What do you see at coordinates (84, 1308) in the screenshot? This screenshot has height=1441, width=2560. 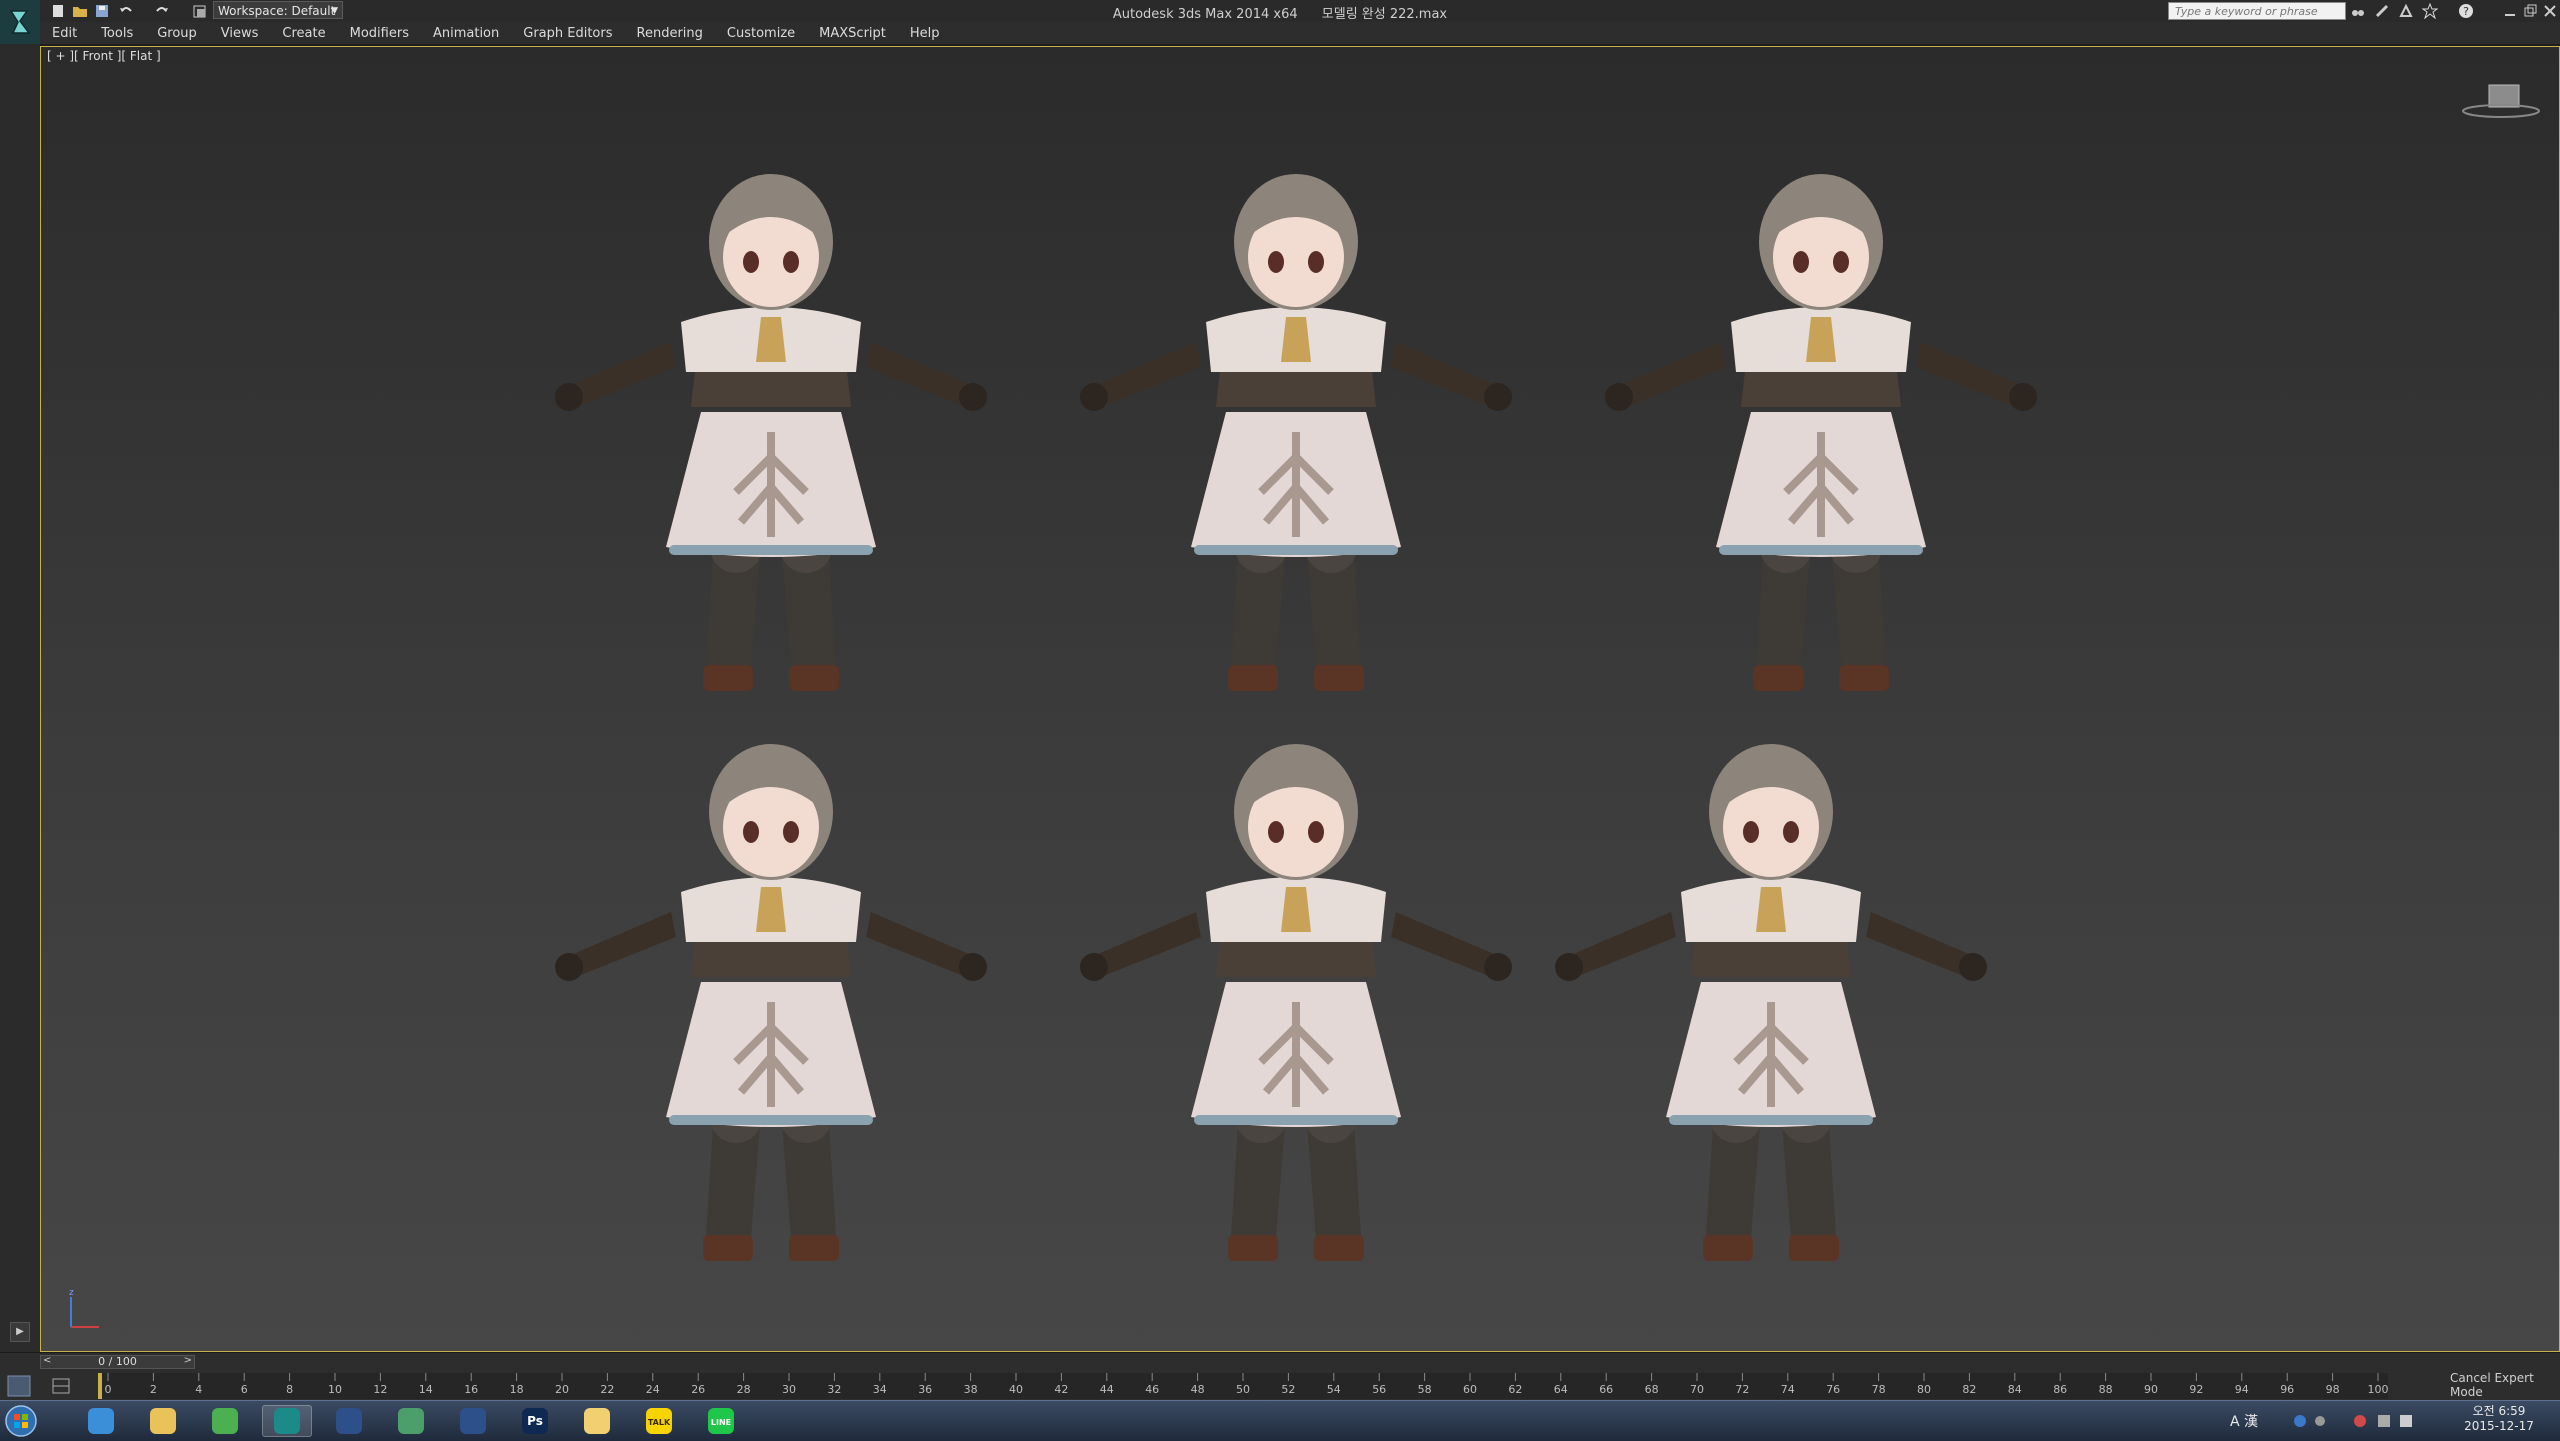 I see `axis-tripod-icon: z` at bounding box center [84, 1308].